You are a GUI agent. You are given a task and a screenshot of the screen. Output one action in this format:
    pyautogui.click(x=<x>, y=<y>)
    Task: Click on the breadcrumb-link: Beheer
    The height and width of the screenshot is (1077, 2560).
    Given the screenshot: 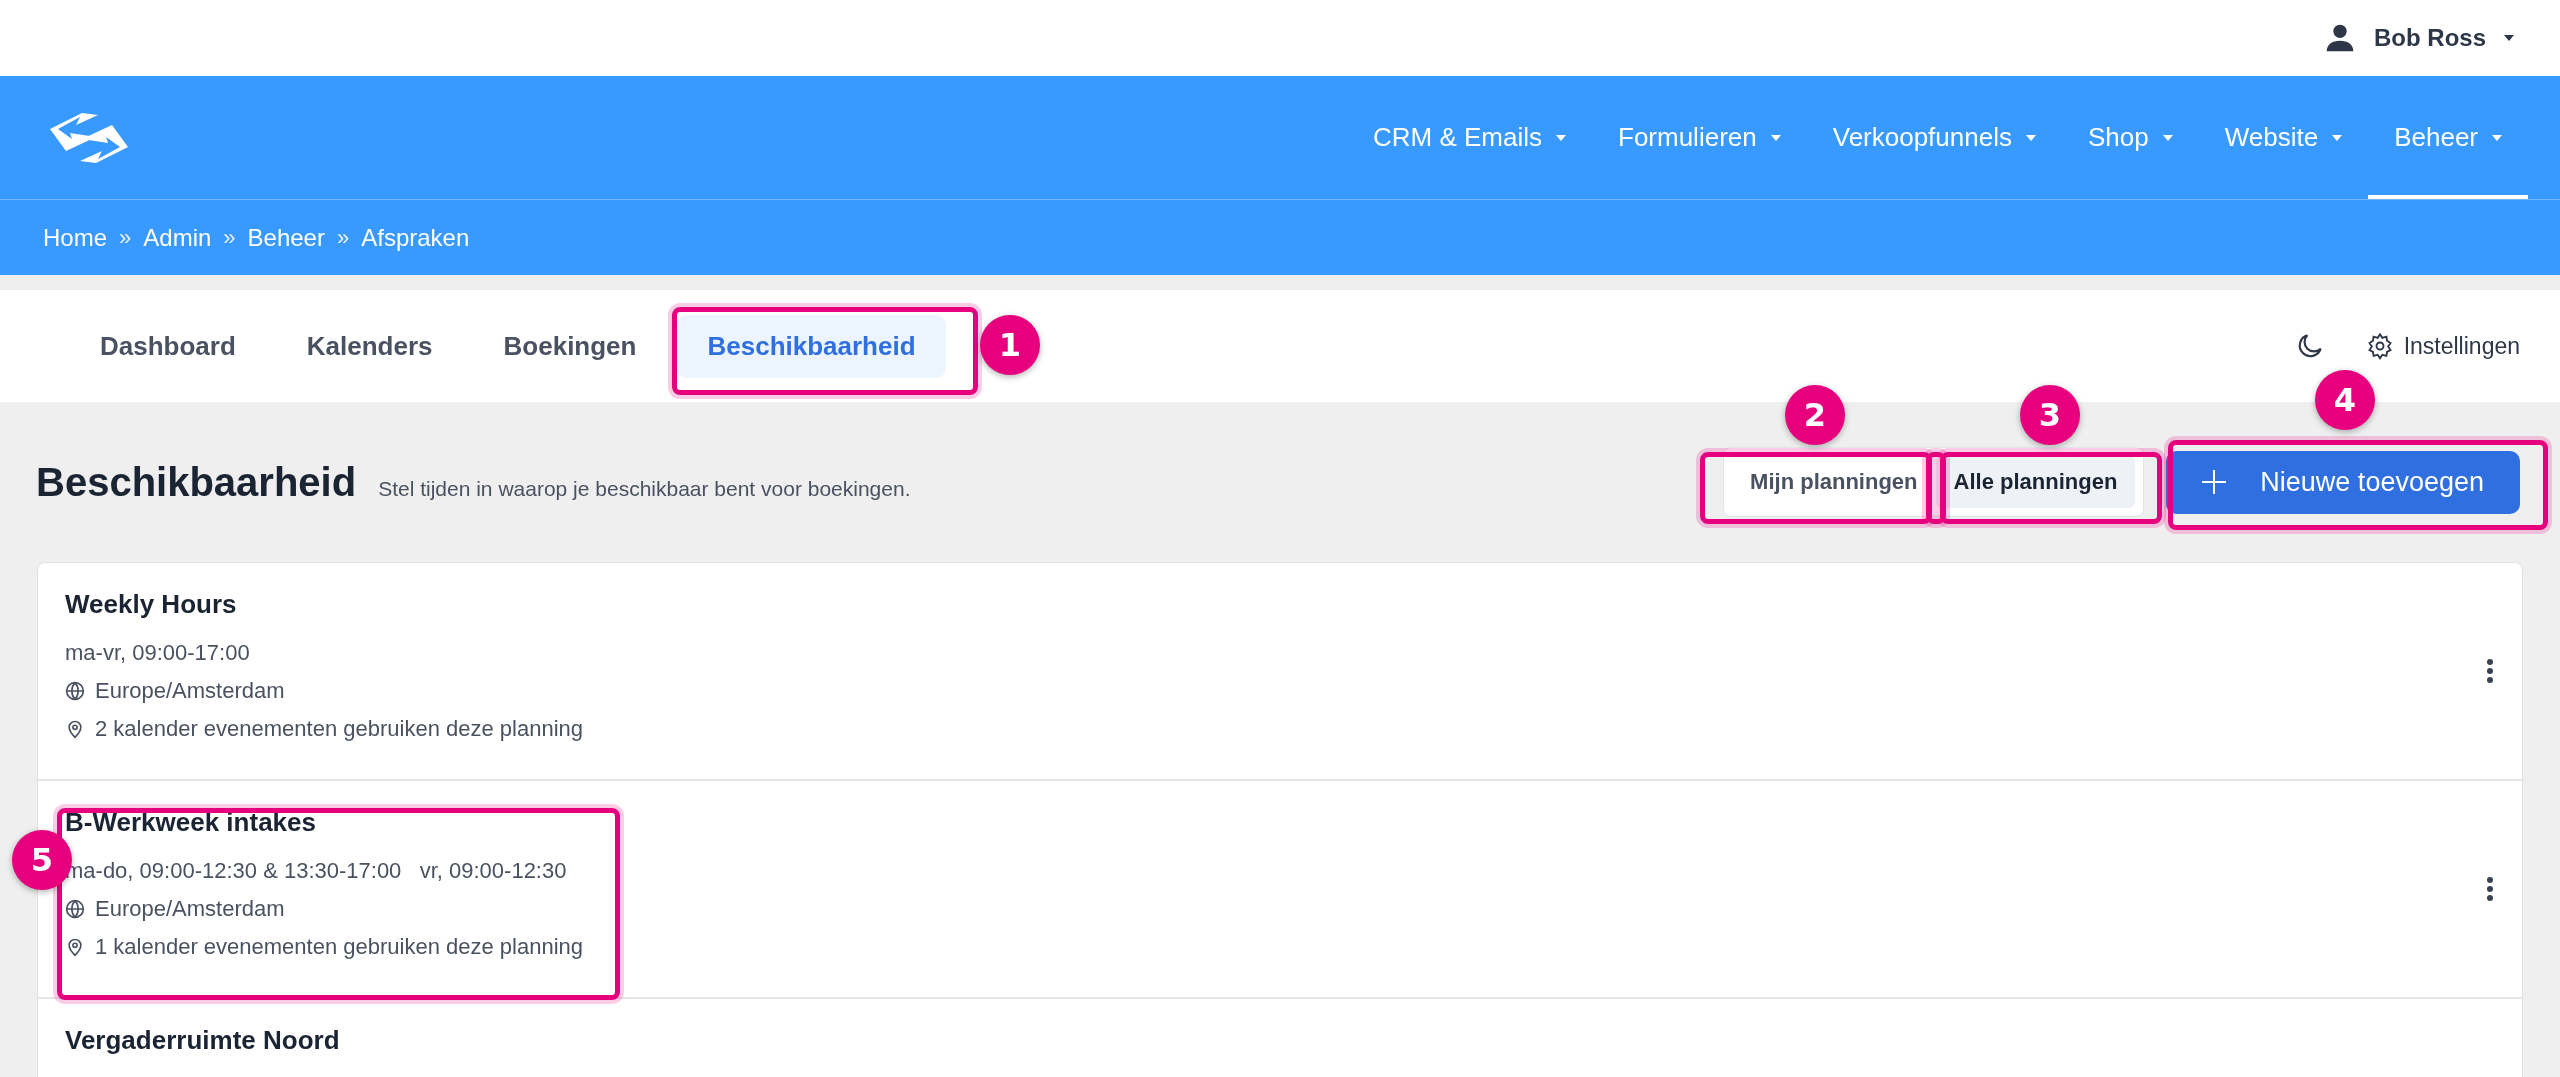 What is the action you would take?
    pyautogui.click(x=286, y=237)
    